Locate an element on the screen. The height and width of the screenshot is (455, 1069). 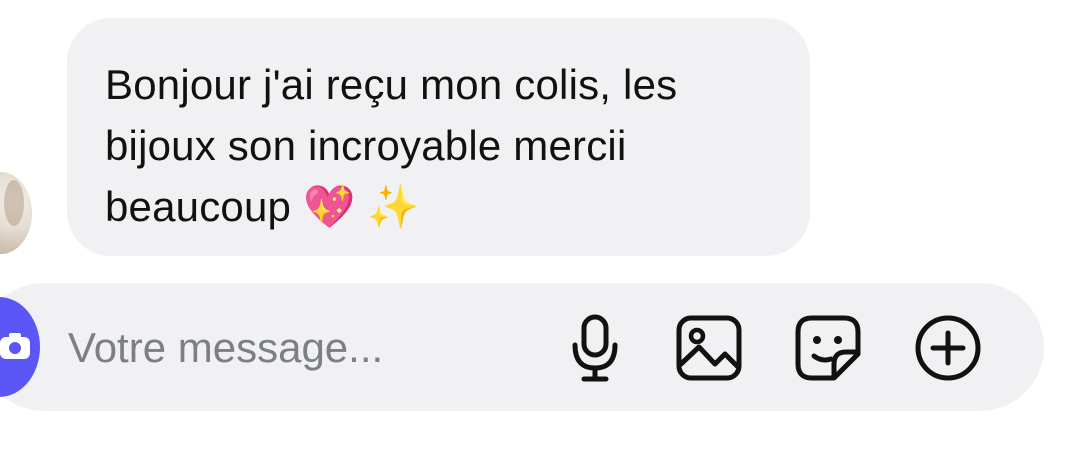
sender-avatar is located at coordinates (16, 213).